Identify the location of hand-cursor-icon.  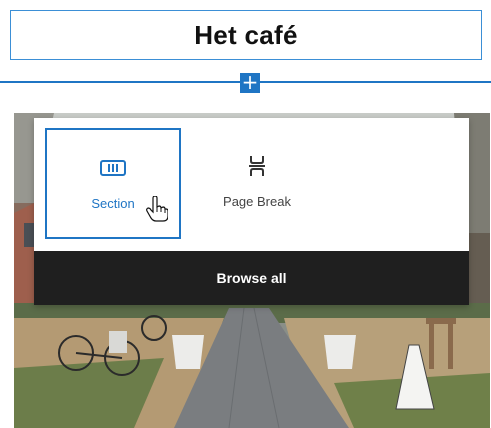
(157, 211).